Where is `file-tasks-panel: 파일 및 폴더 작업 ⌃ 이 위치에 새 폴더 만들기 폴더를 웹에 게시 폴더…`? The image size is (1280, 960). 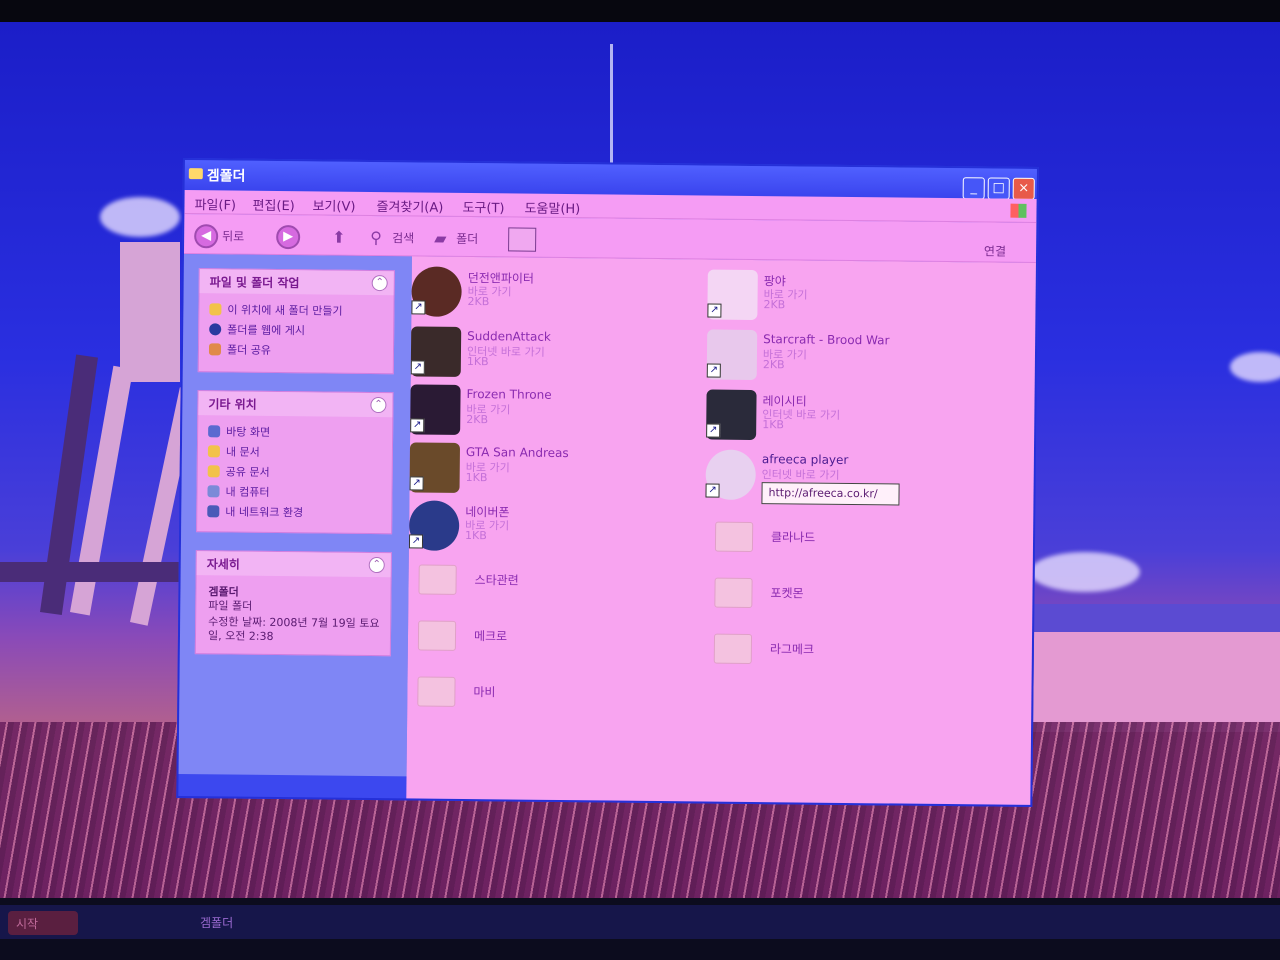 file-tasks-panel: 파일 및 폴더 작업 ⌃ 이 위치에 새 폴더 만들기 폴더를 웹에 게시 폴더… is located at coordinates (296, 321).